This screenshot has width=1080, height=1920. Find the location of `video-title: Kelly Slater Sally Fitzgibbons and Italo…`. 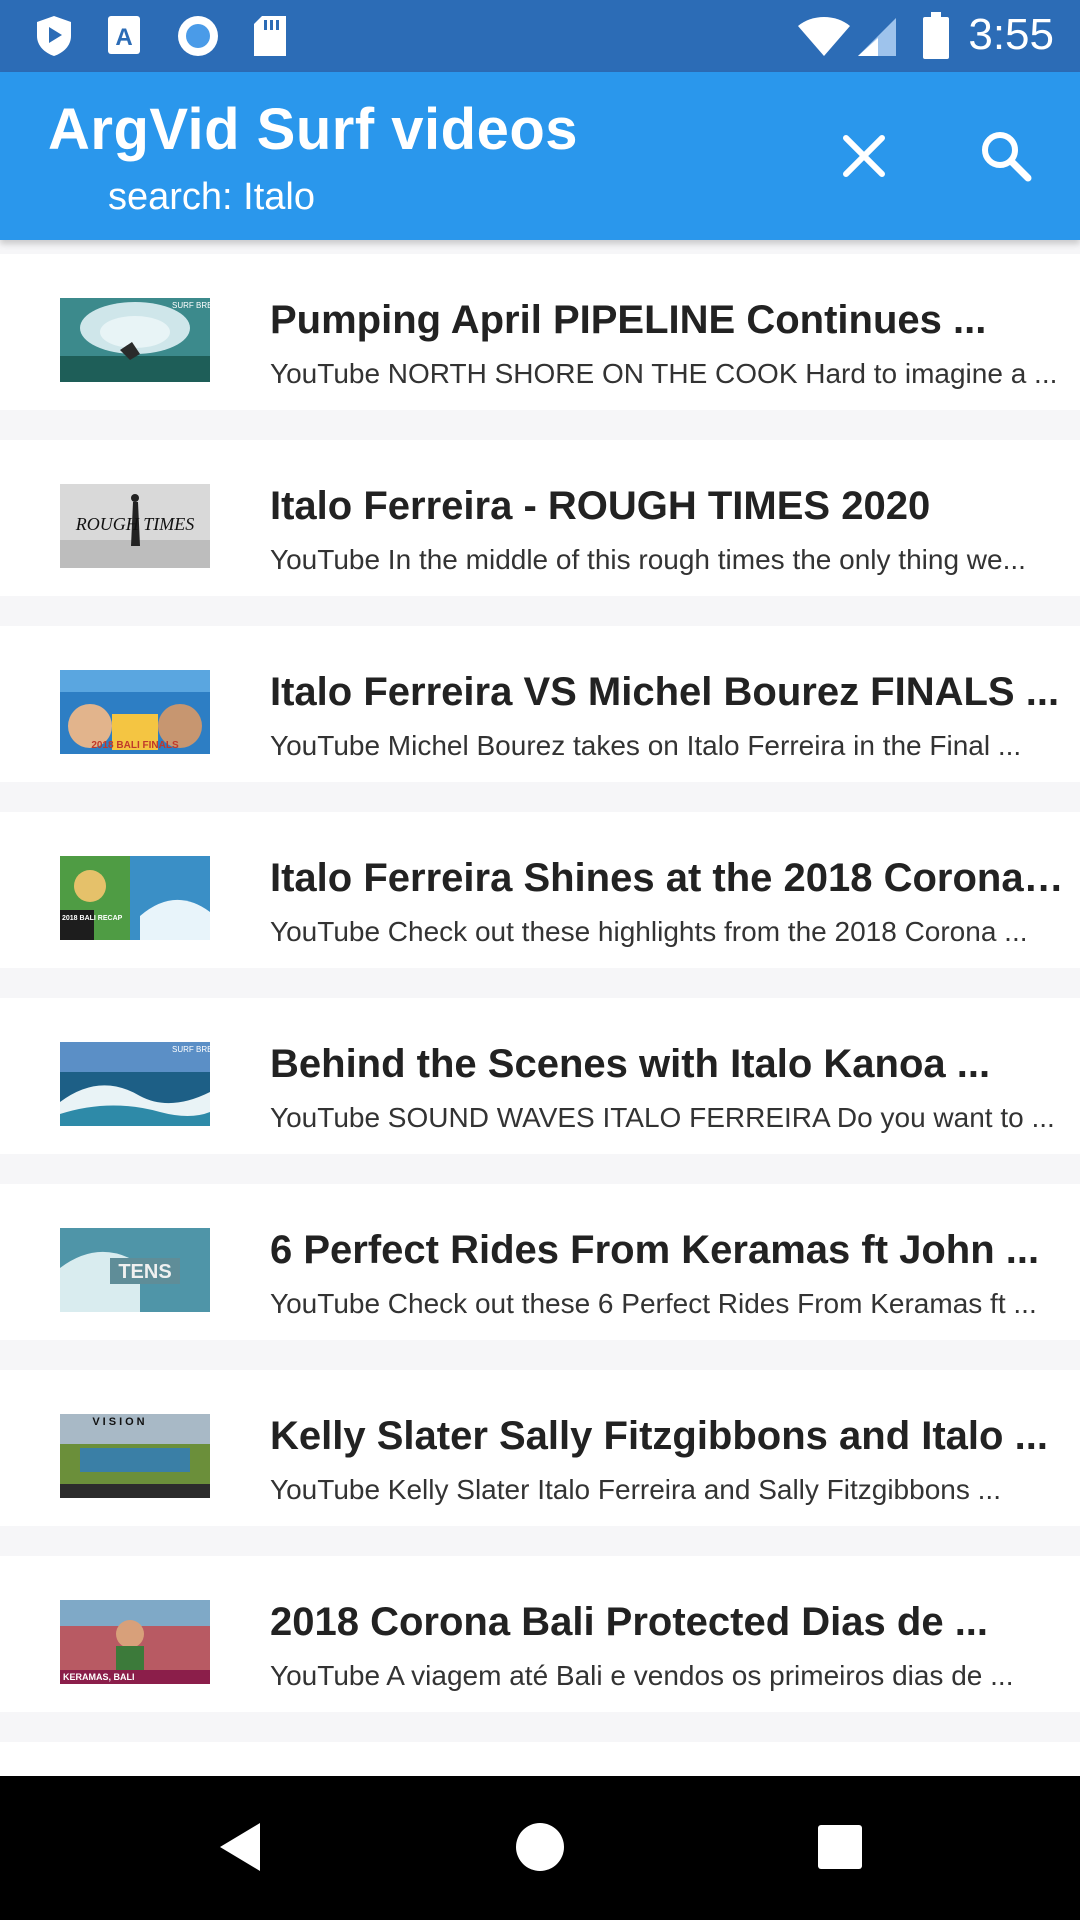

video-title: Kelly Slater Sally Fitzgibbons and Italo… is located at coordinates (659, 1436).